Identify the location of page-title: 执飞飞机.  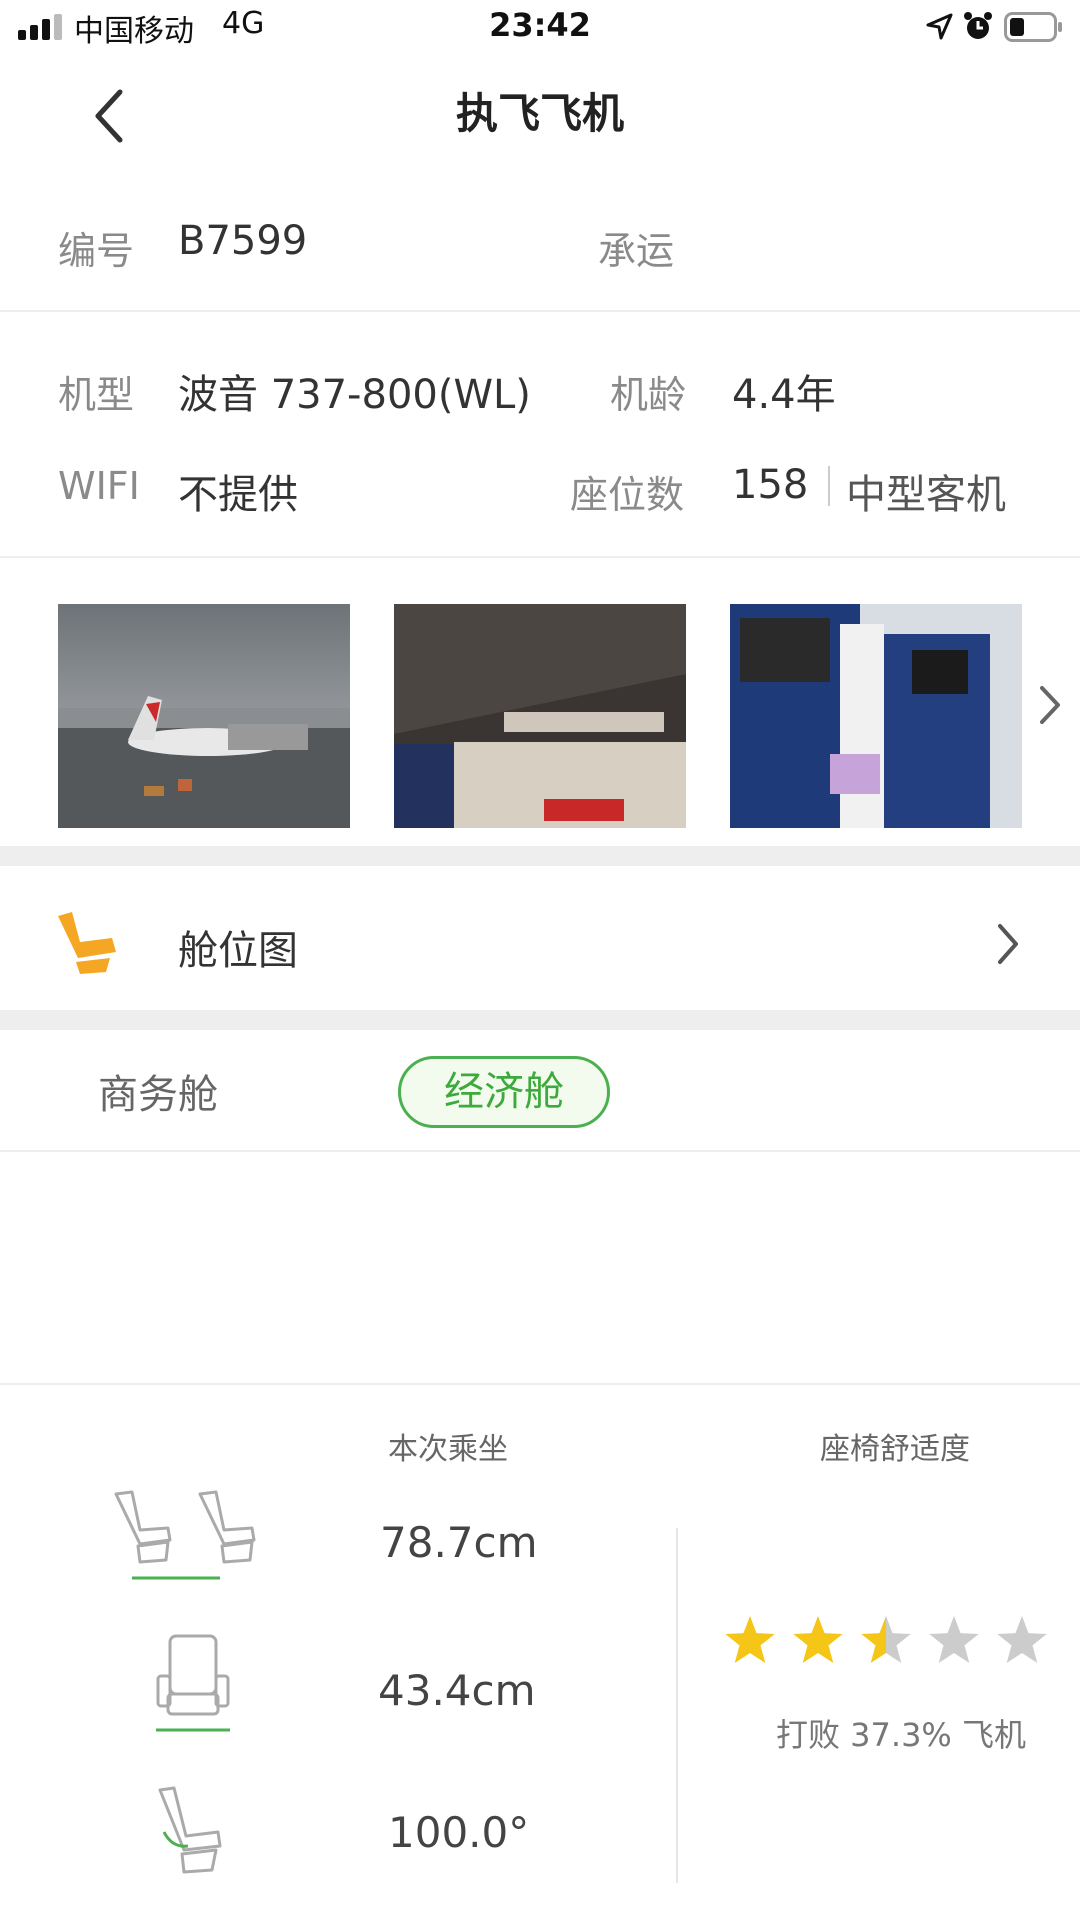
(539, 113).